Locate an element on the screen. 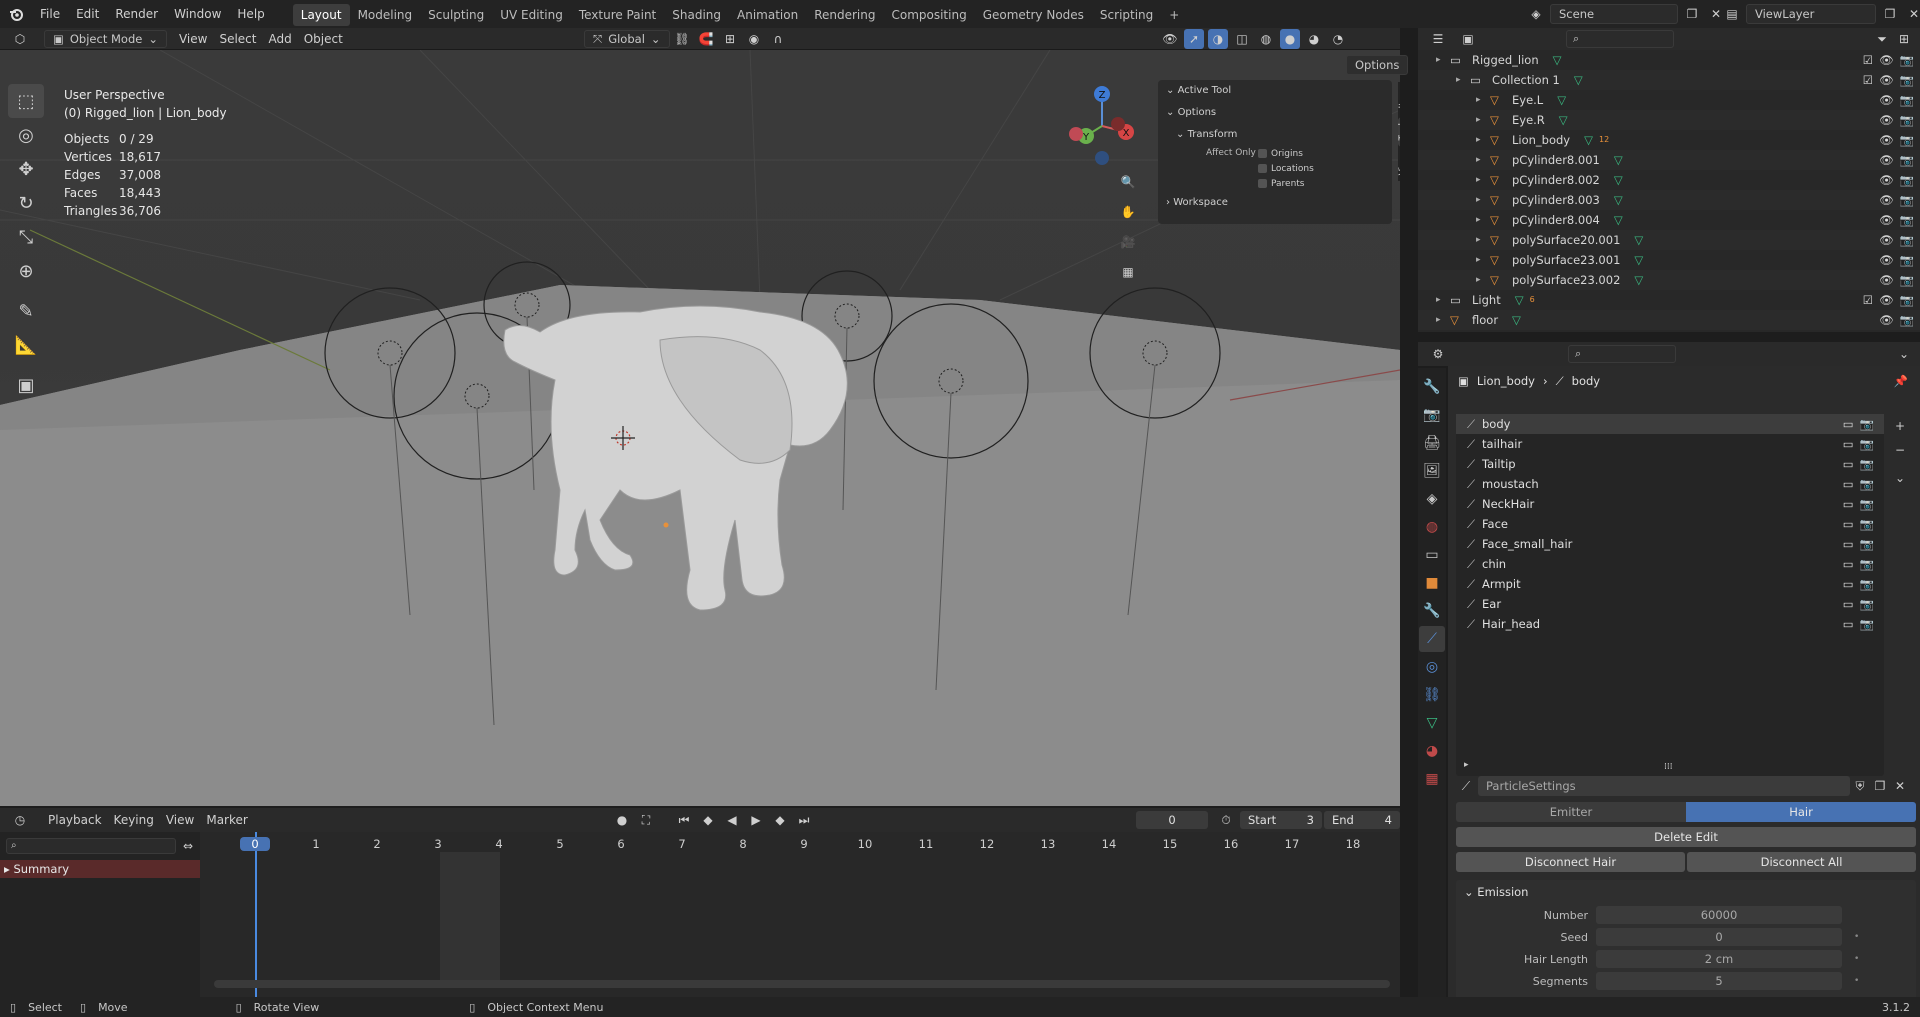 This screenshot has height=1017, width=1920. chevron-down-icon: ⌄ is located at coordinates (1900, 478).